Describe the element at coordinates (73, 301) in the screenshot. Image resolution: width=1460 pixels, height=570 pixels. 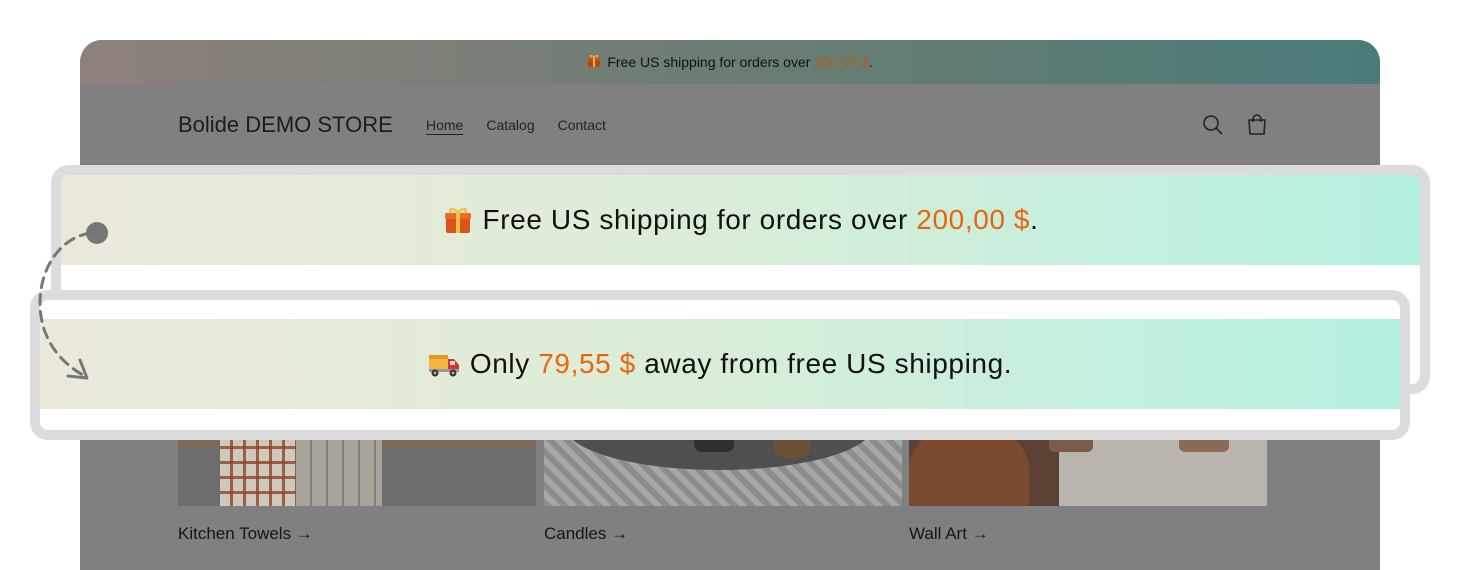
I see `curved-arrow-icon` at that location.